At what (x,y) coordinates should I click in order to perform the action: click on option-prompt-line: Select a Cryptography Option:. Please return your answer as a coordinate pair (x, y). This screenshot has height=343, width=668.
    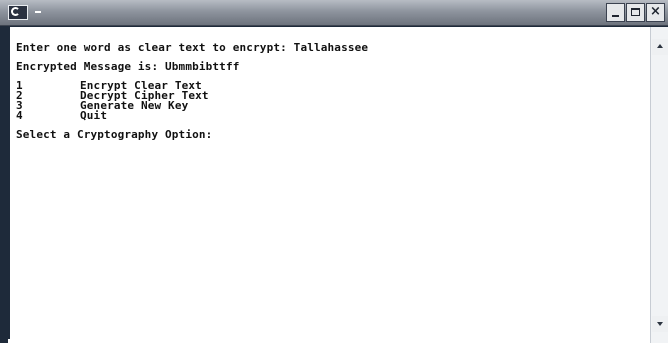
    Looking at the image, I should click on (114, 134).